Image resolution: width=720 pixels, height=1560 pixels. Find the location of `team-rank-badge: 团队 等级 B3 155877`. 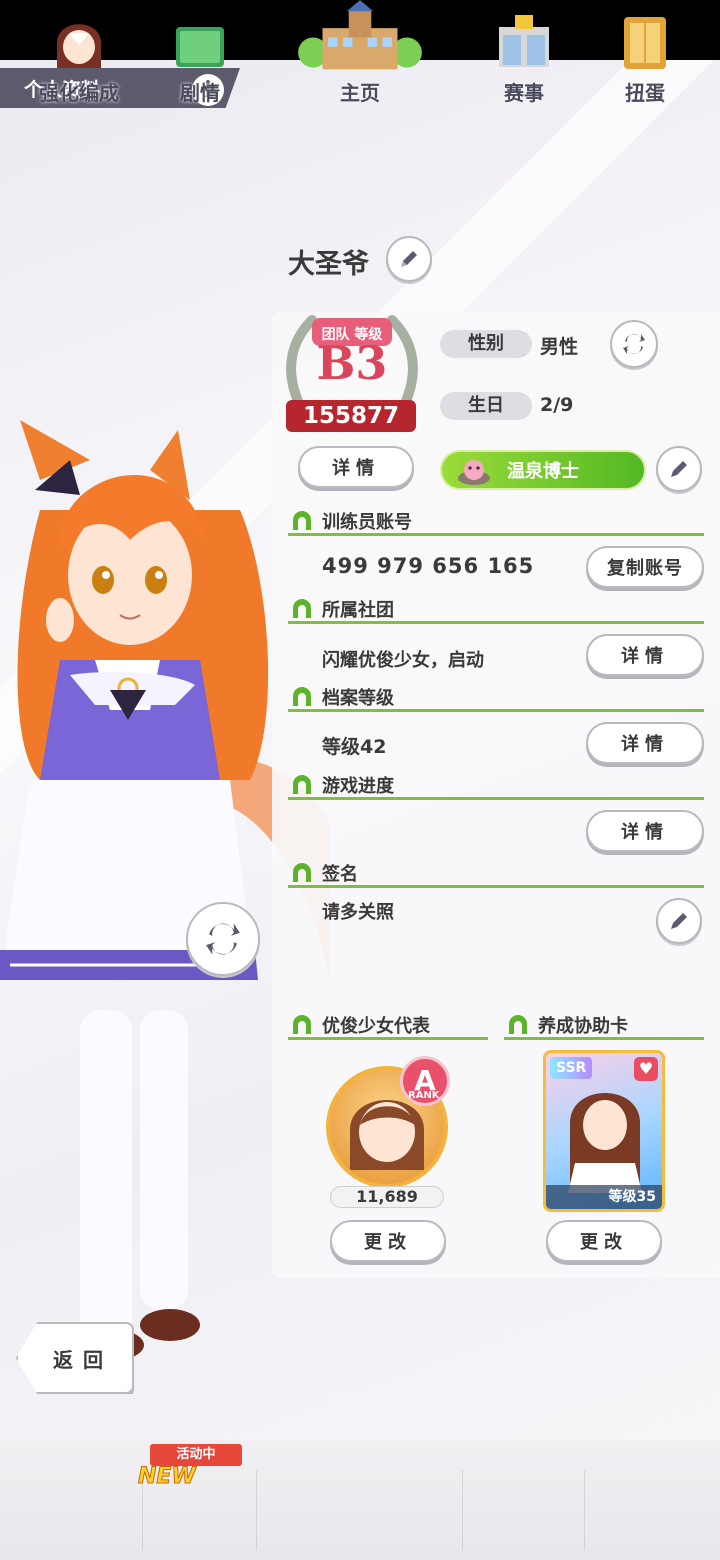

team-rank-badge: 团队 等级 B3 155877 is located at coordinates (352, 370).